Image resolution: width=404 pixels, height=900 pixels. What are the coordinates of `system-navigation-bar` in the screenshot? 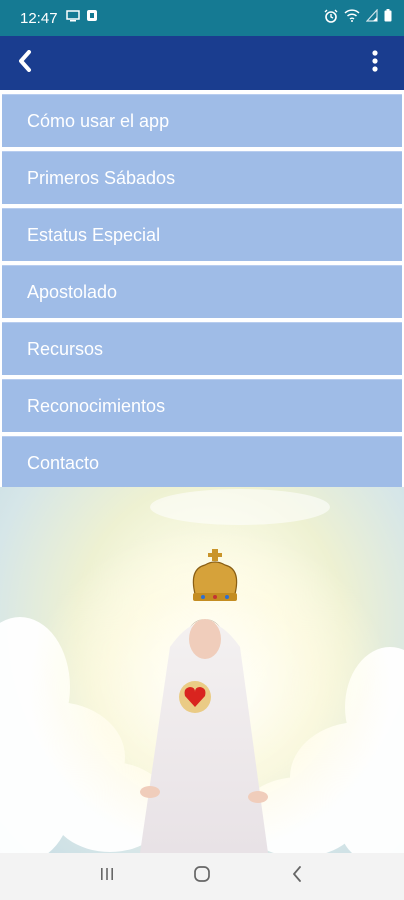 It's located at (202, 876).